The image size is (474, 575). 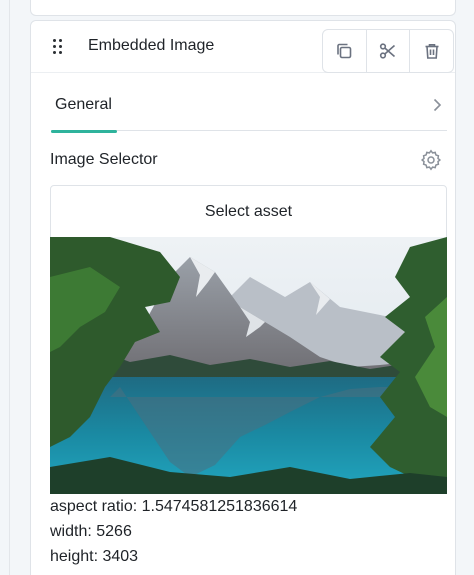 What do you see at coordinates (104, 159) in the screenshot?
I see `image-selector-title: Image Selector` at bounding box center [104, 159].